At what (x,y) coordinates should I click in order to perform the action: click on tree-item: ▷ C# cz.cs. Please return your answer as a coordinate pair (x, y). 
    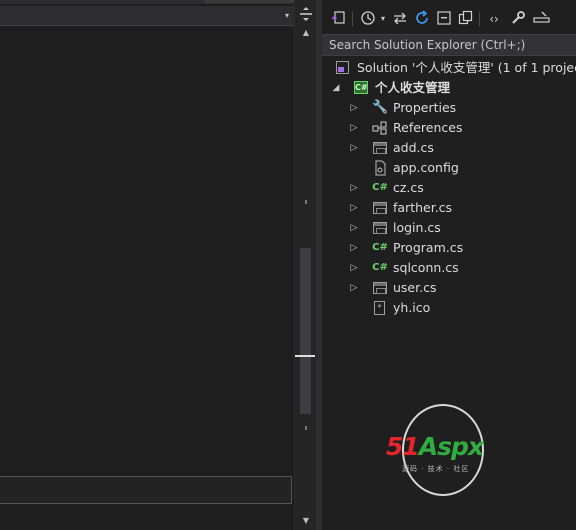
    Looking at the image, I should click on (449, 188).